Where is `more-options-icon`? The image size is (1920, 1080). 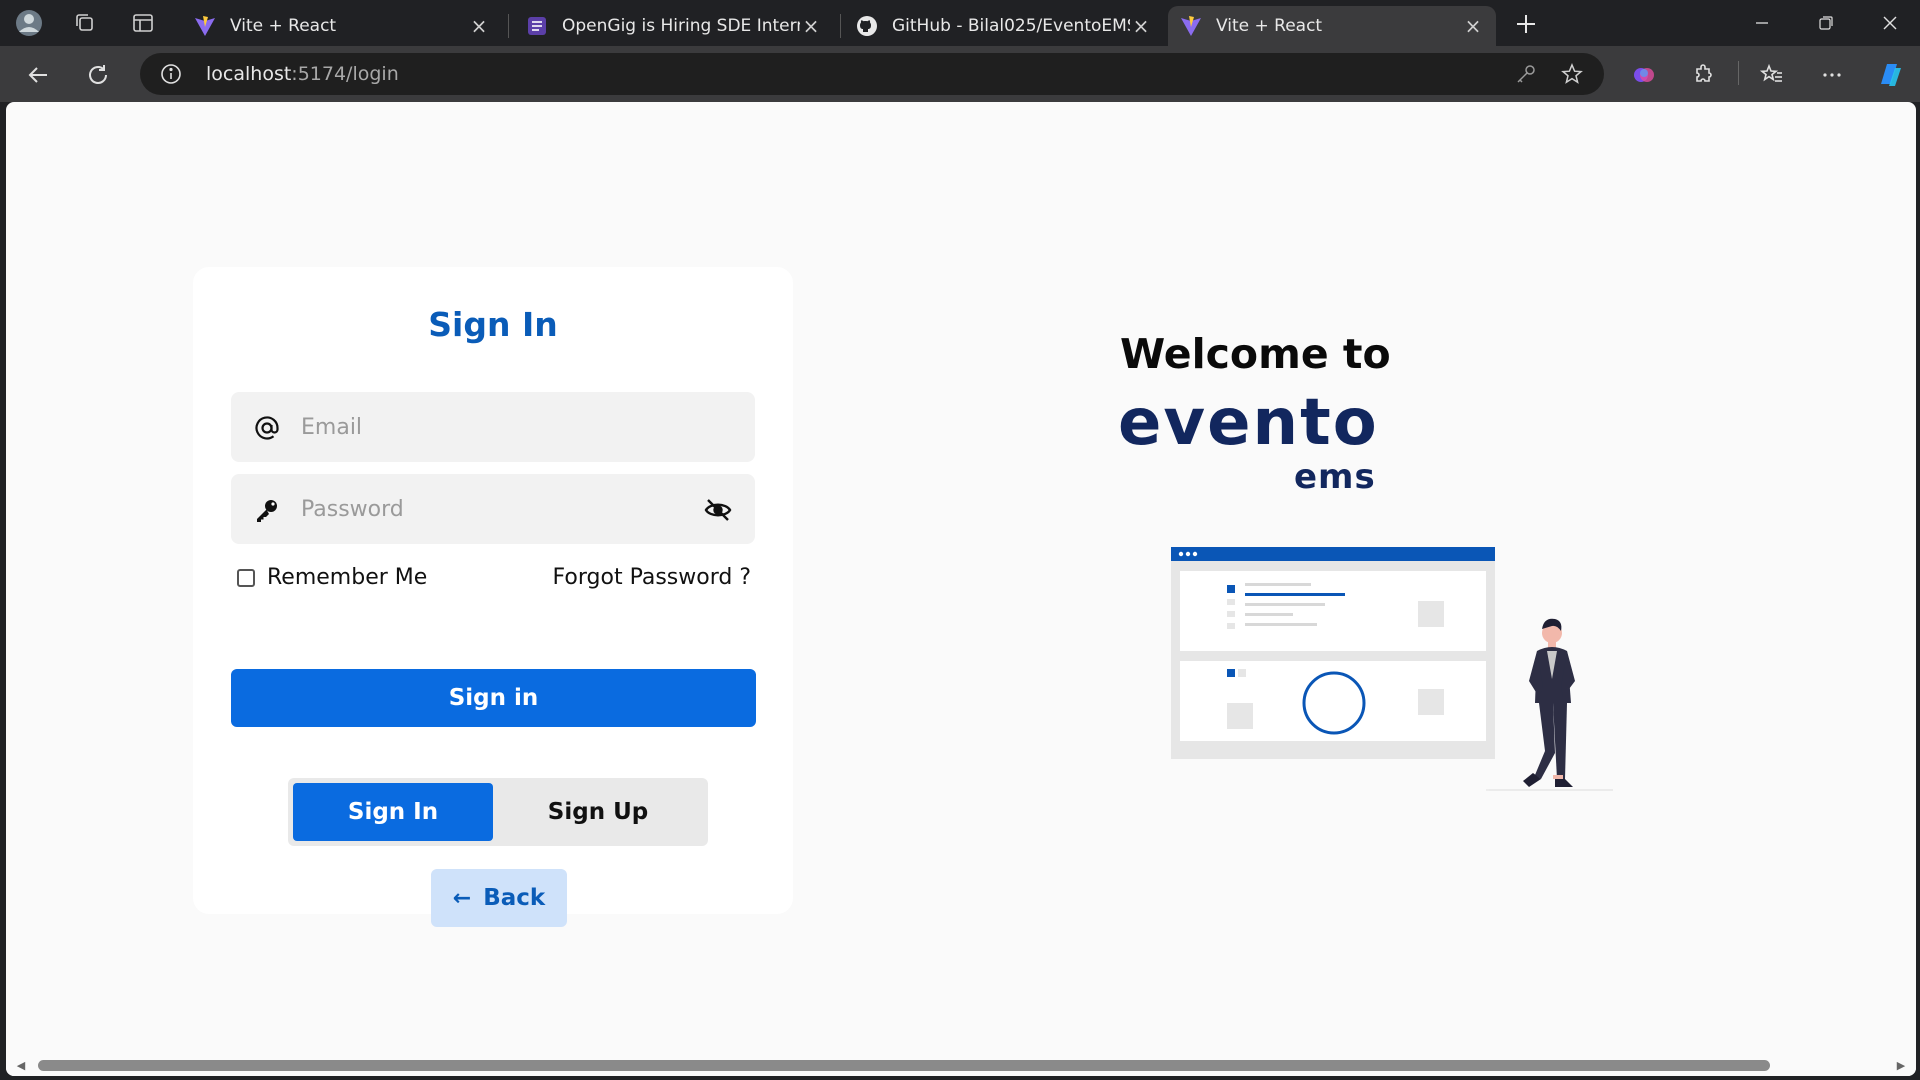
more-options-icon is located at coordinates (1832, 75).